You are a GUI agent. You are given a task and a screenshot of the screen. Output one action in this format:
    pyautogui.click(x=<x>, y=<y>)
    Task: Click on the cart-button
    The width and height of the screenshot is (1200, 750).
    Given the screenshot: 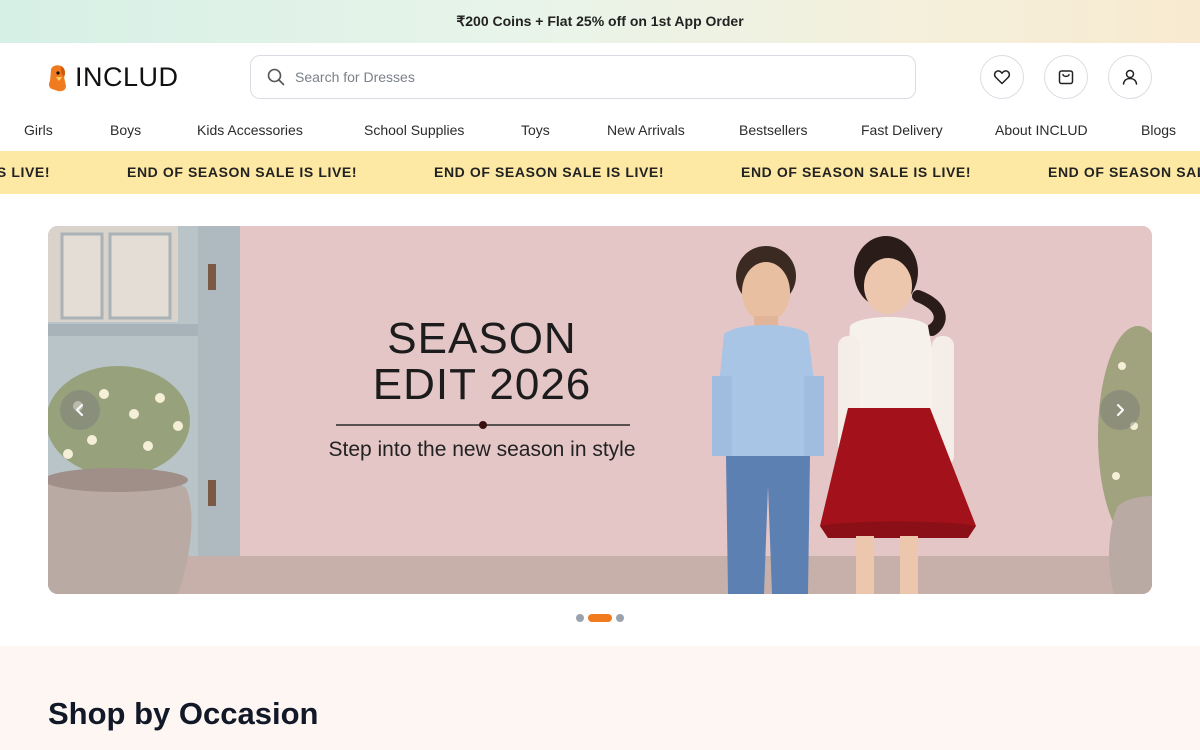 What is the action you would take?
    pyautogui.click(x=1066, y=77)
    